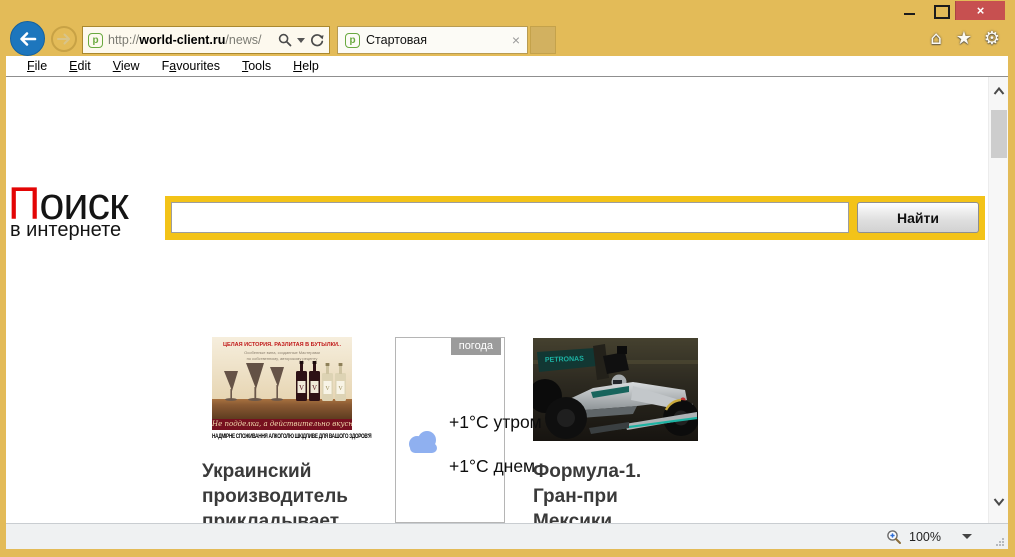 This screenshot has height=557, width=1015. Describe the element at coordinates (1011, 306) in the screenshot. I see `window-frame-right` at that location.